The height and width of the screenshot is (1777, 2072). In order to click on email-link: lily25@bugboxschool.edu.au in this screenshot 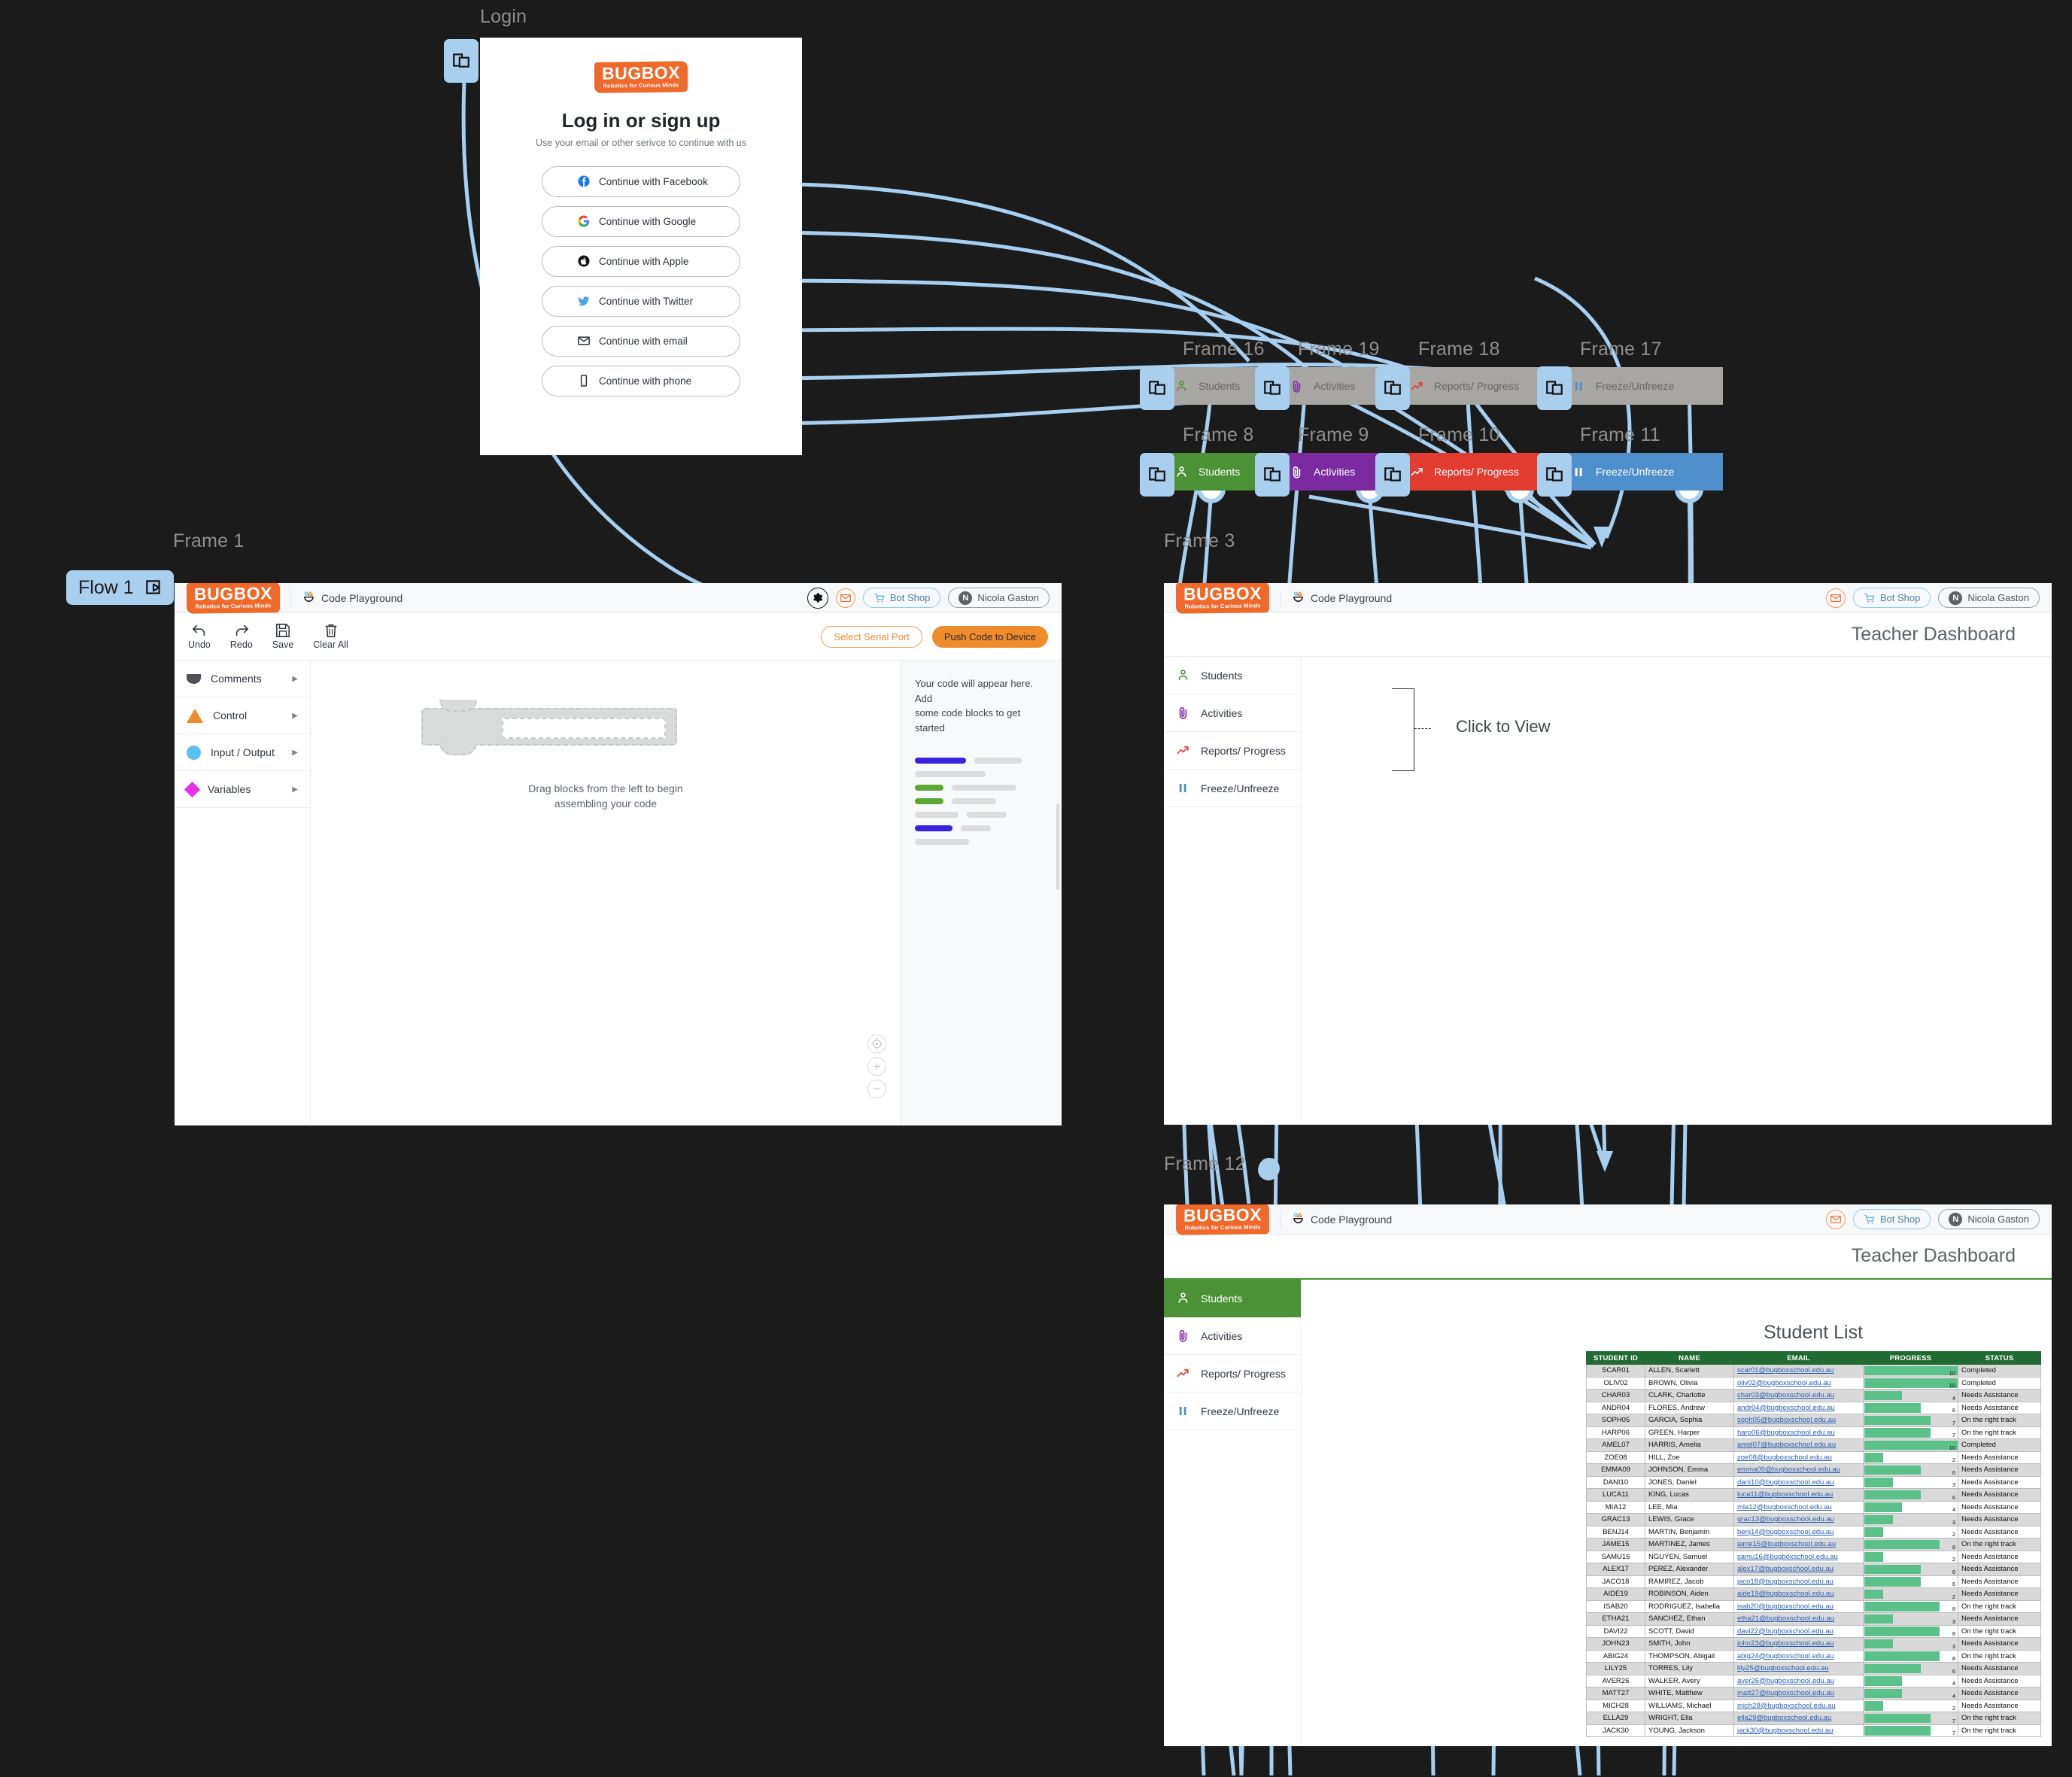, I will do `click(1783, 1668)`.